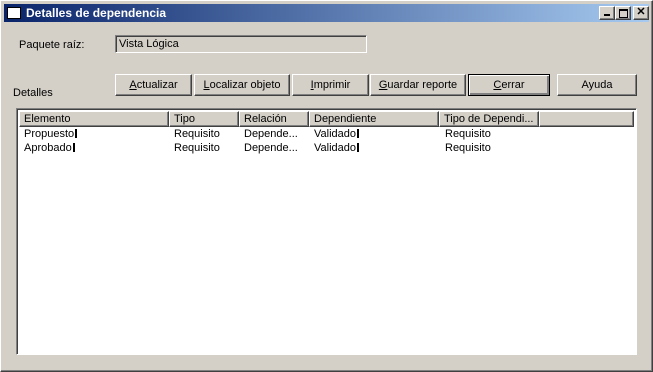 Image resolution: width=653 pixels, height=372 pixels. I want to click on close-button: Cerrar, so click(509, 85).